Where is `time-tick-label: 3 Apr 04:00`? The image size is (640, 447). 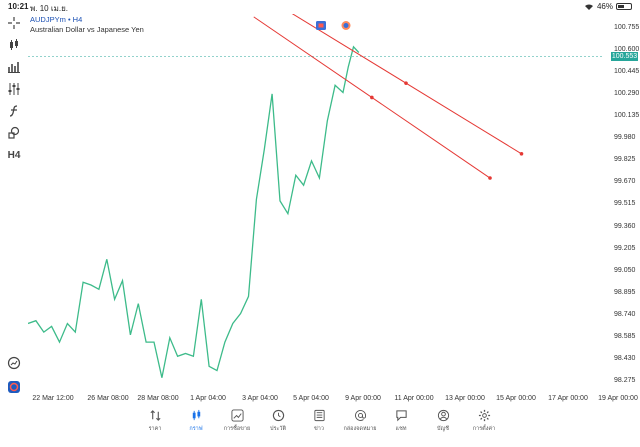 time-tick-label: 3 Apr 04:00 is located at coordinates (260, 398).